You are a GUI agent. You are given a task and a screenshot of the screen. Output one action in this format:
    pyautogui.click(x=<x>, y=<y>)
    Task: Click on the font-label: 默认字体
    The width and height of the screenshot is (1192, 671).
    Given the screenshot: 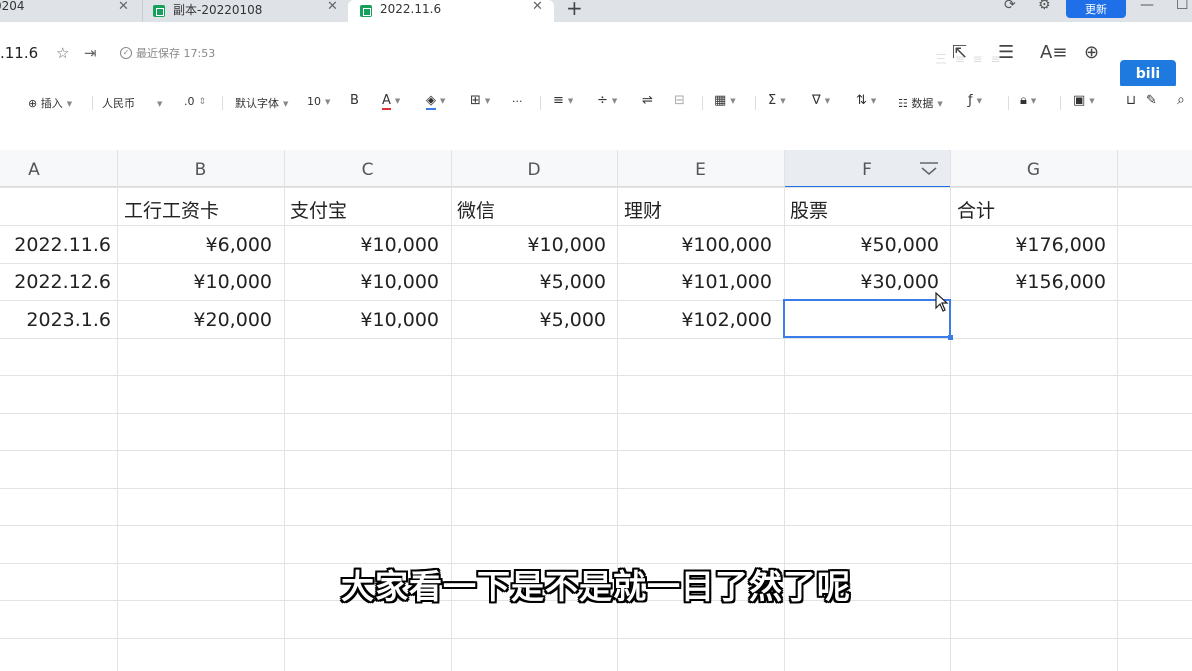 What is the action you would take?
    pyautogui.click(x=257, y=103)
    